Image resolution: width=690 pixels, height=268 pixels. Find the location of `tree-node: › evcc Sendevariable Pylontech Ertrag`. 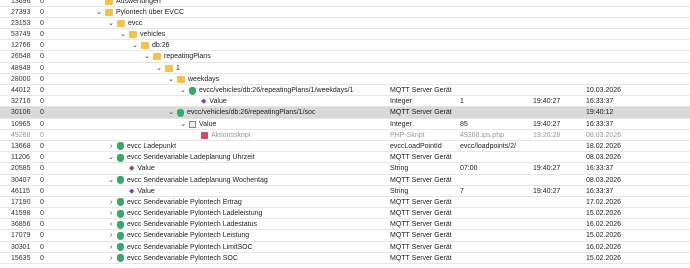

tree-node: › evcc Sendevariable Pylontech Ertrag is located at coordinates (175, 202).